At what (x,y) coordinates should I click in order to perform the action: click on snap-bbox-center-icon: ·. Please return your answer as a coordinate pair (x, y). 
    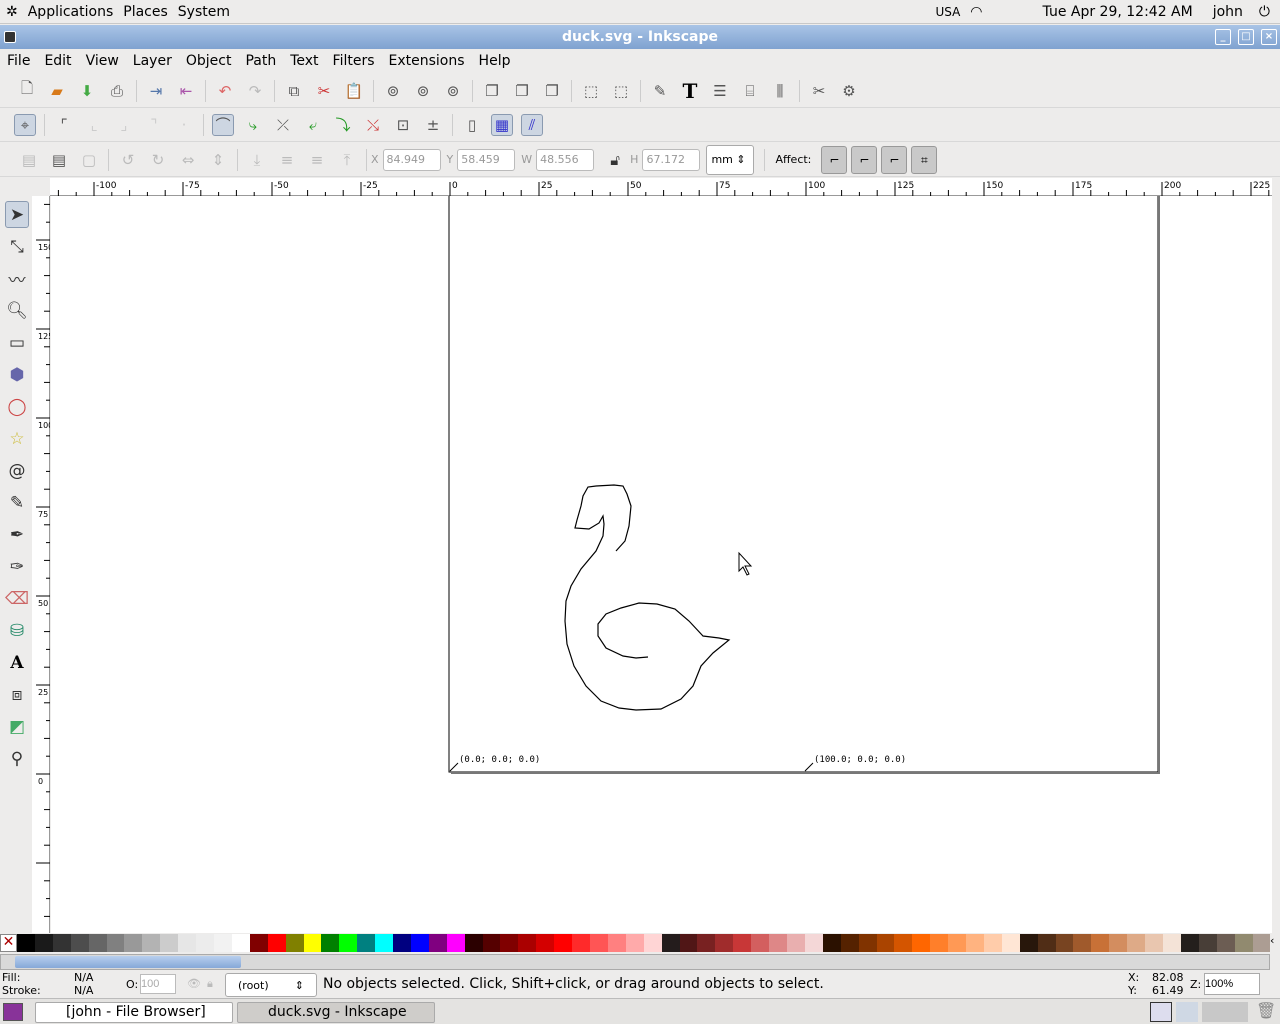
    Looking at the image, I should click on (184, 125).